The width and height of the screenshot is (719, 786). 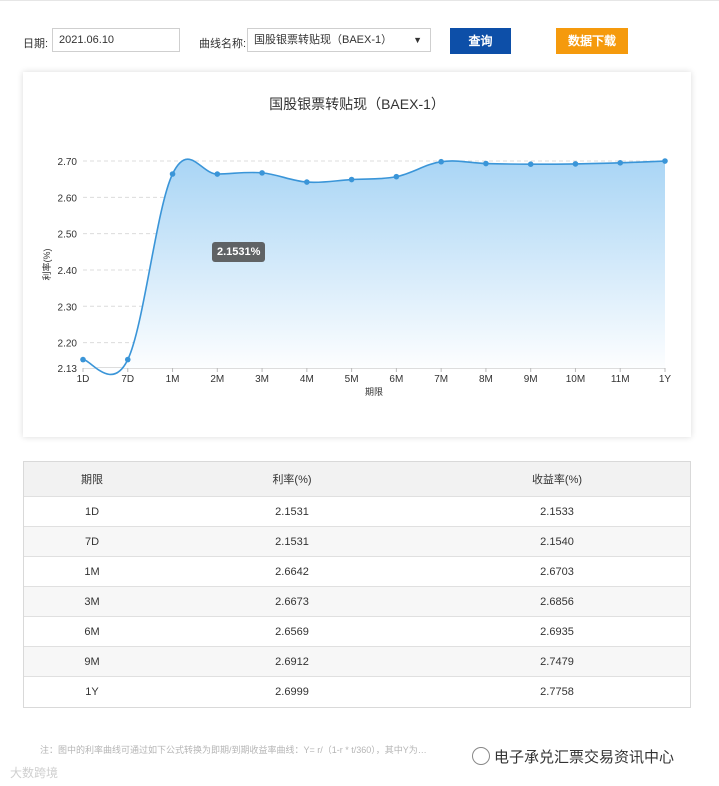 What do you see at coordinates (357, 602) in the screenshot?
I see `table-row: 3M 2.6673 2.6856` at bounding box center [357, 602].